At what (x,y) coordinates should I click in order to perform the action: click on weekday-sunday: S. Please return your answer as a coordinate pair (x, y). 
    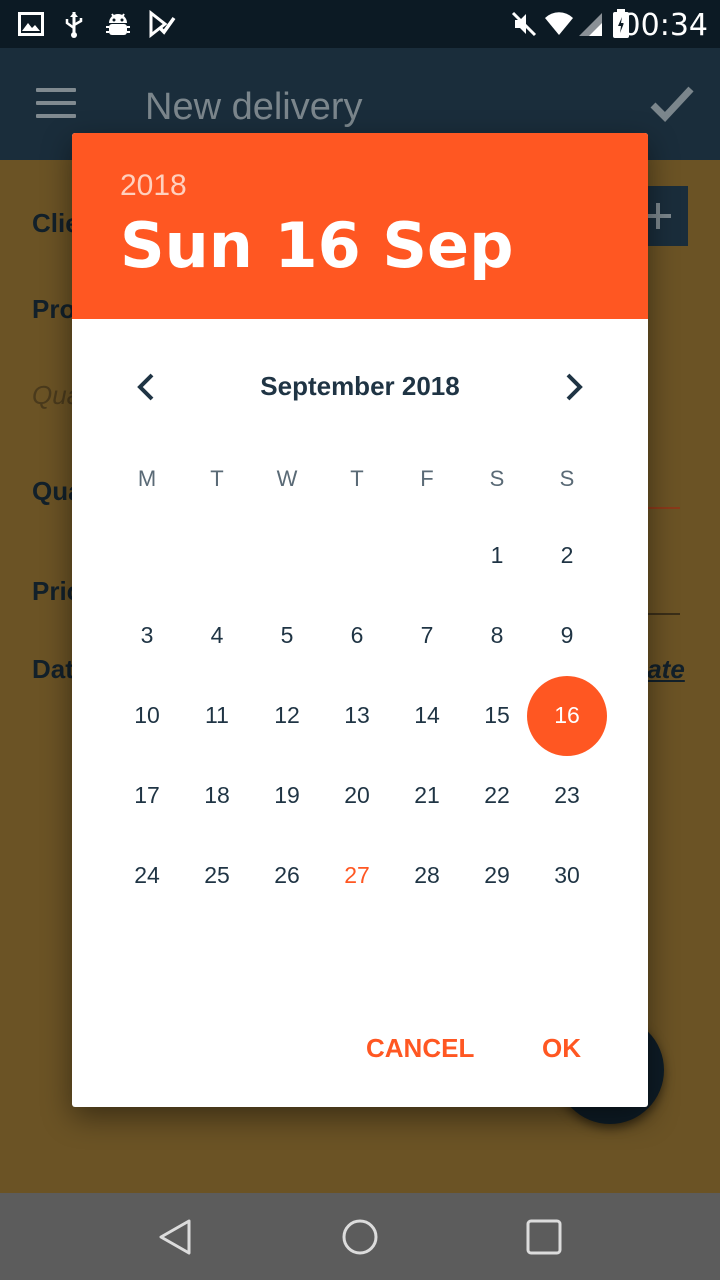
    Looking at the image, I should click on (567, 478).